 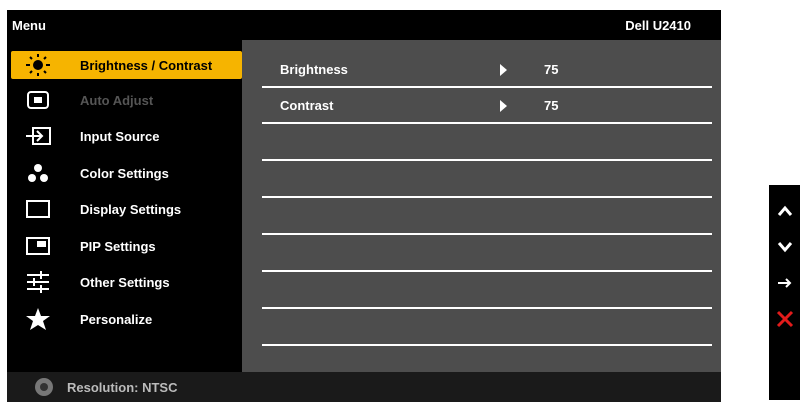 I want to click on input-source-icon, so click(x=38, y=136).